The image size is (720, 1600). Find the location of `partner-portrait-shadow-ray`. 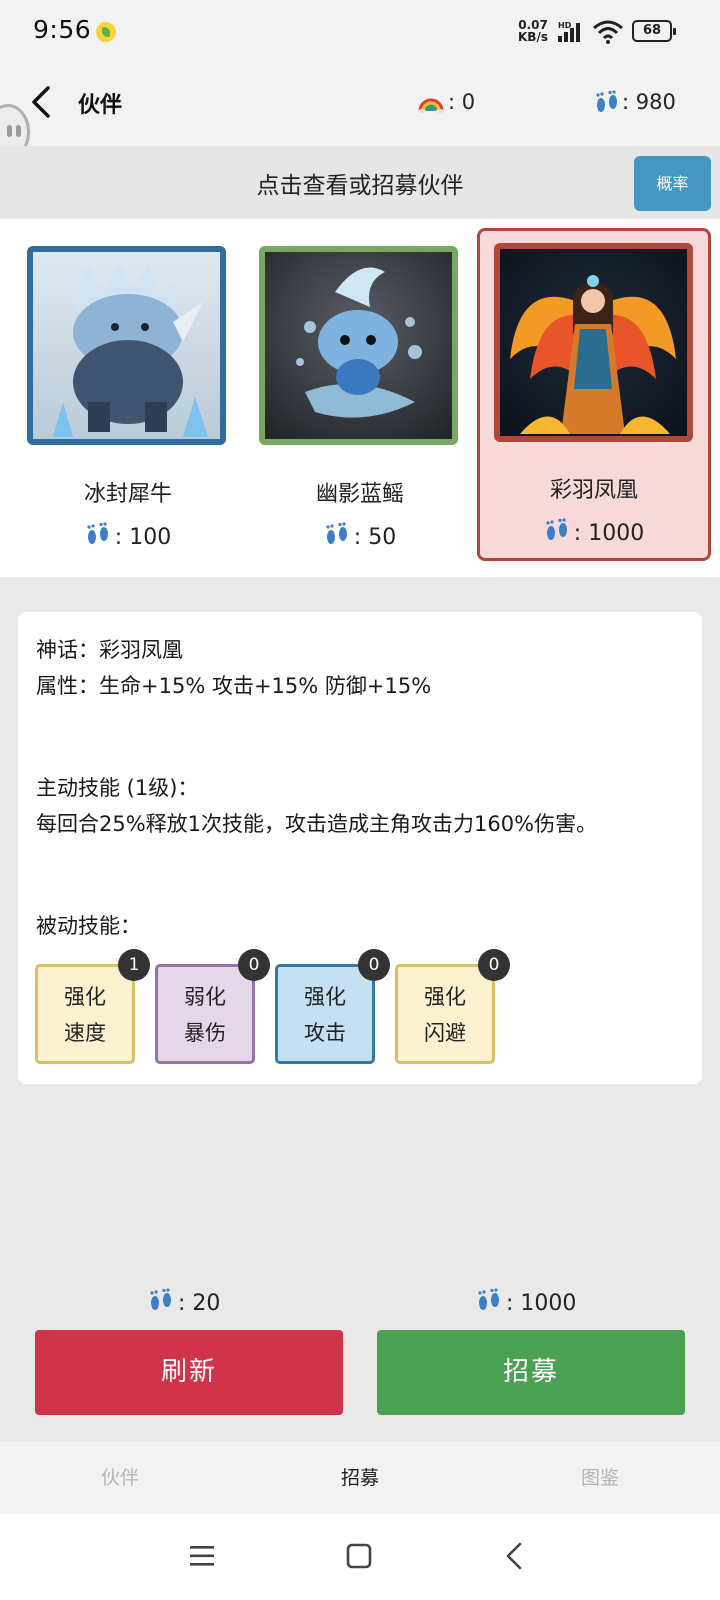

partner-portrait-shadow-ray is located at coordinates (358, 345).